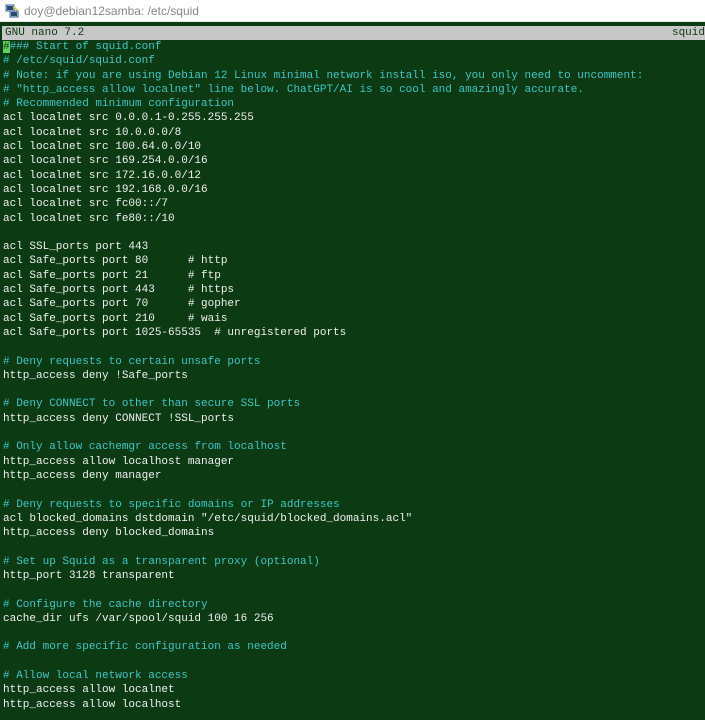  What do you see at coordinates (132, 361) in the screenshot?
I see `editor-line: # Deny requests to certain unsafe ports` at bounding box center [132, 361].